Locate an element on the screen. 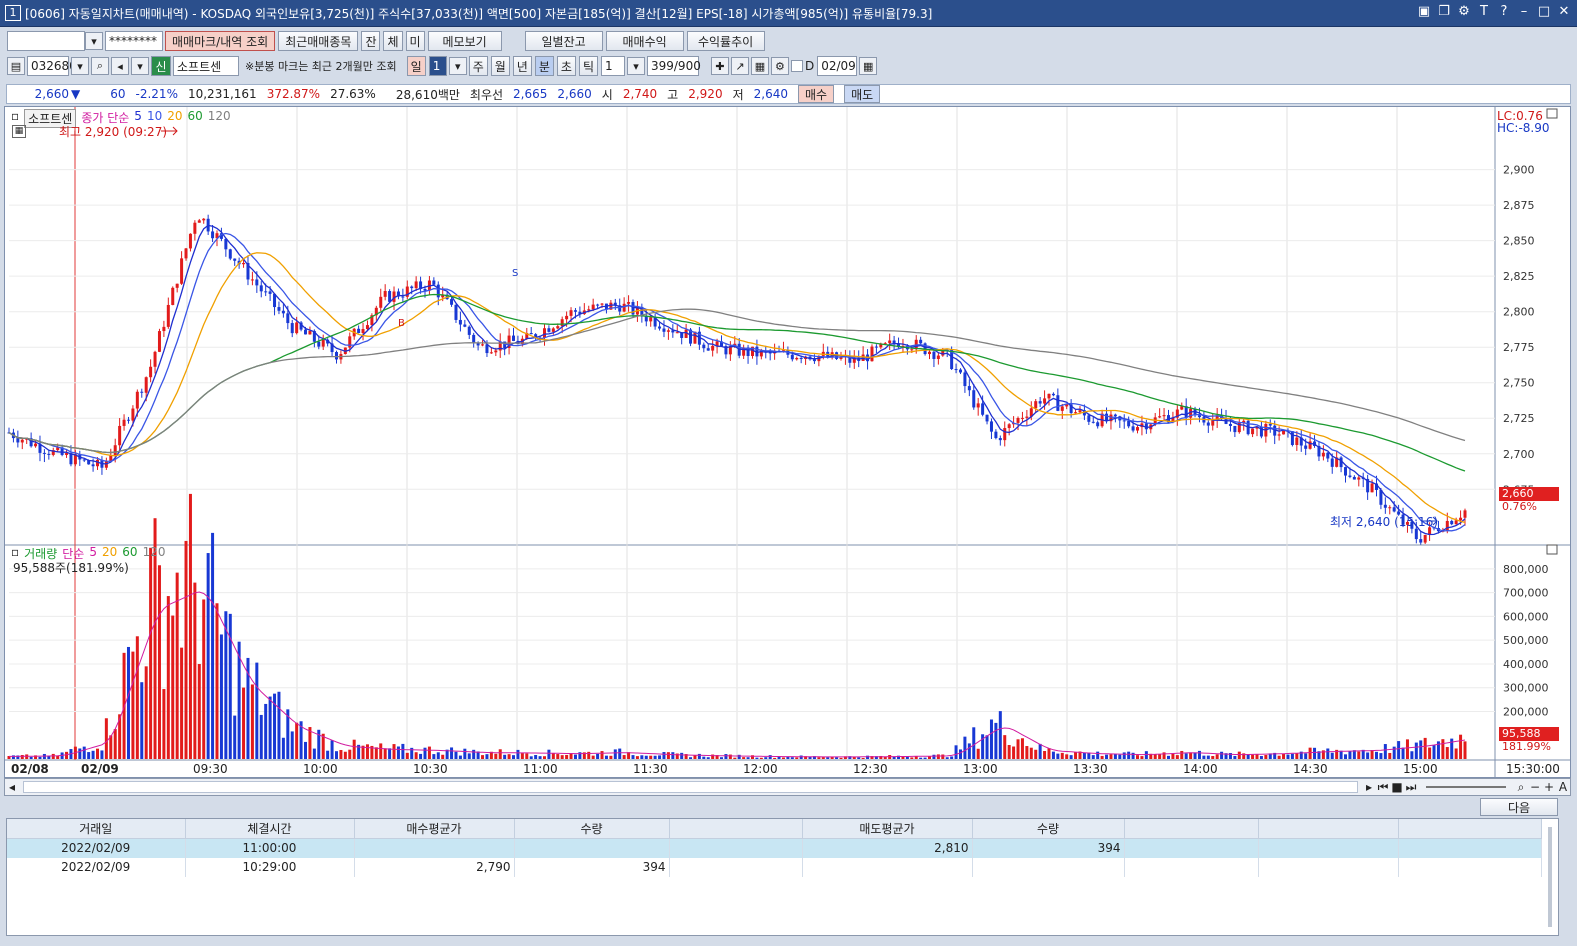  rewind-icon: ⏮ is located at coordinates (1383, 787).